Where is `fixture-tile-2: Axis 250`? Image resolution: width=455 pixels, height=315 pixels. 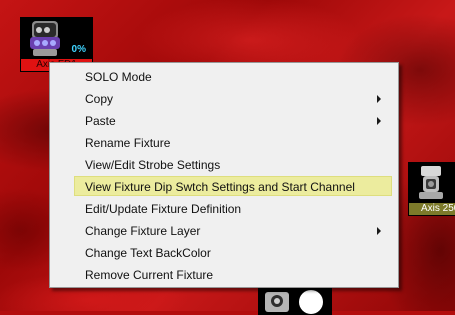 fixture-tile-2: Axis 250 is located at coordinates (431, 189).